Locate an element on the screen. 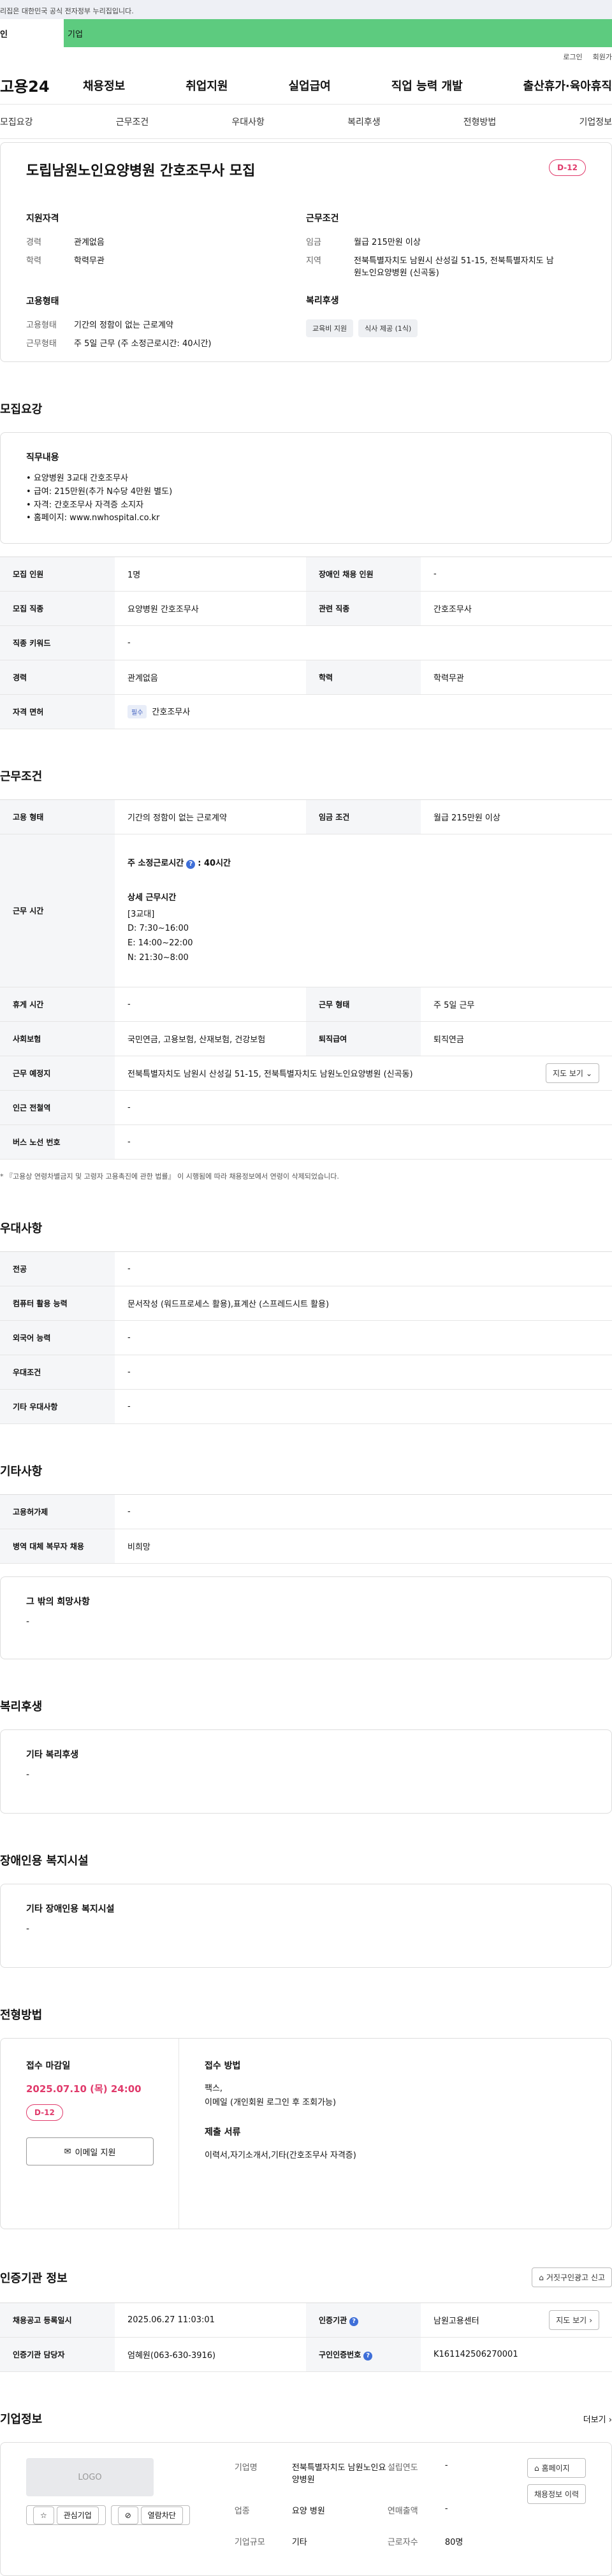 The image size is (612, 2576). more-link: 더보기 › is located at coordinates (597, 2419).